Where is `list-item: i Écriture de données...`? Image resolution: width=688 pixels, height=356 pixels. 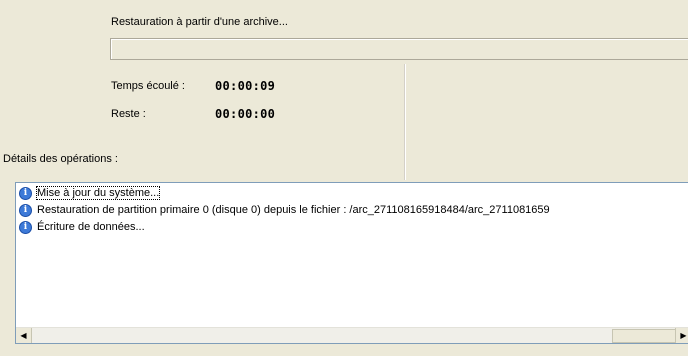
list-item: i Écriture de données... is located at coordinates (352, 227).